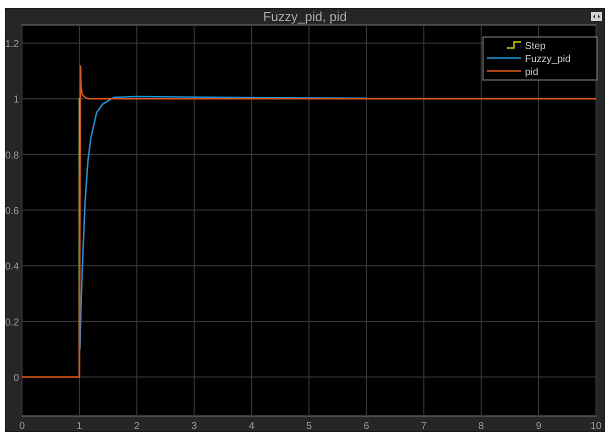 The image size is (610, 439). Describe the element at coordinates (16, 100) in the screenshot. I see `y-tick-label: 1` at that location.